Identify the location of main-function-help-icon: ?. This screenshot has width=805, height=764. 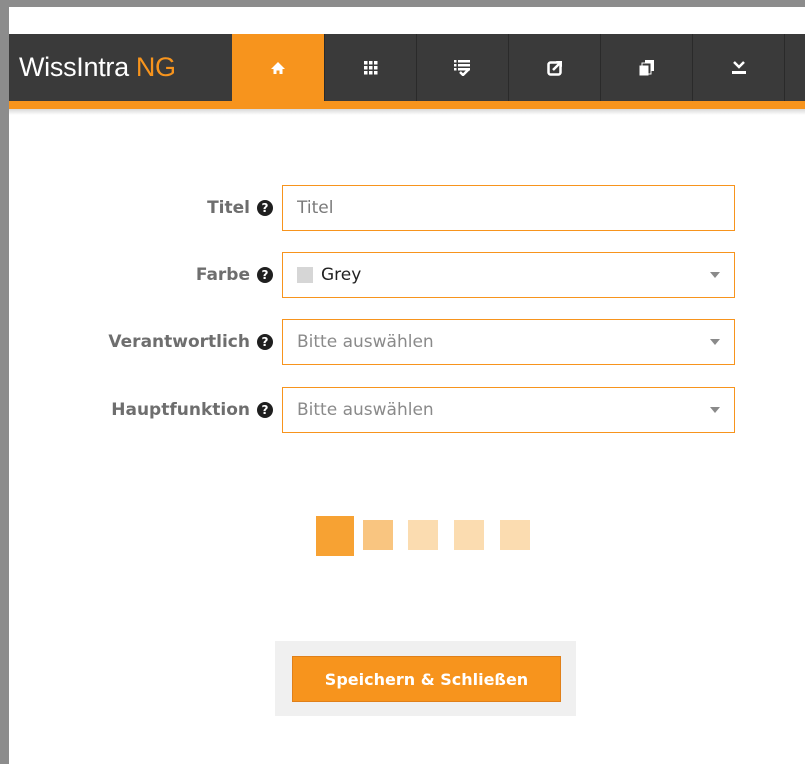
(265, 410).